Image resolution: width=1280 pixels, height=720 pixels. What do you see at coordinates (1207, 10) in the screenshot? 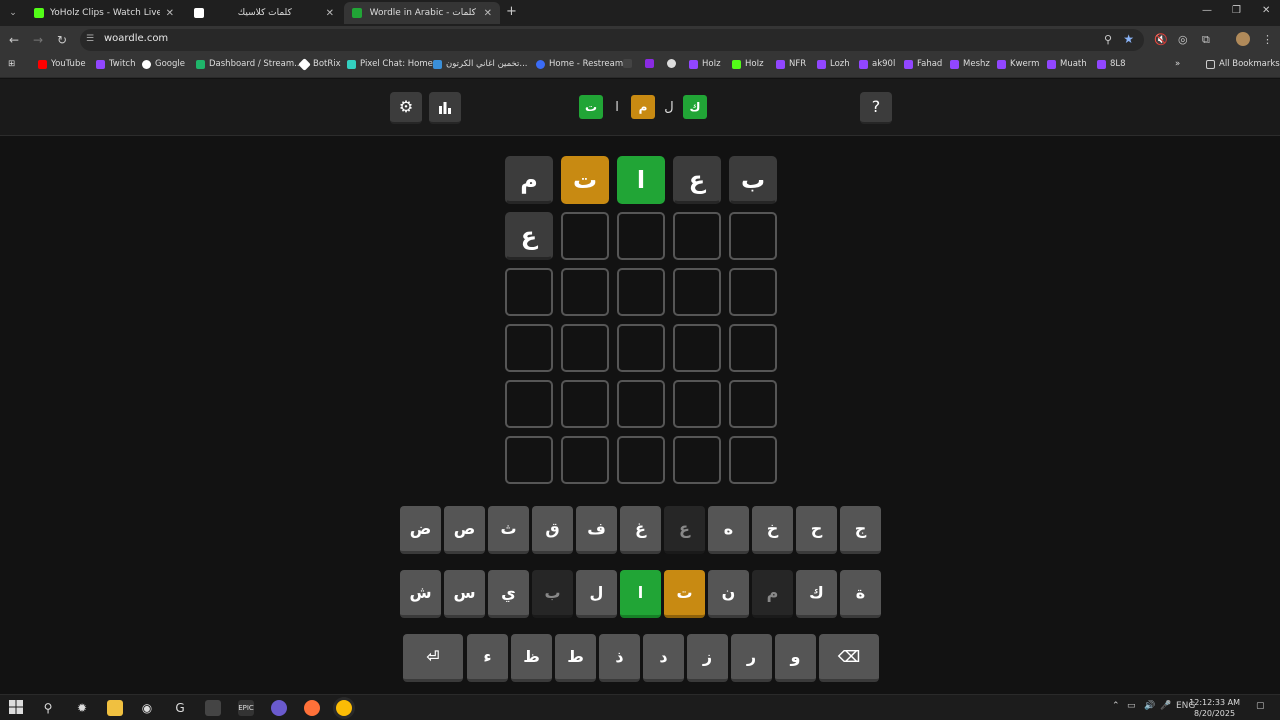
I see `minimize-icon: —` at bounding box center [1207, 10].